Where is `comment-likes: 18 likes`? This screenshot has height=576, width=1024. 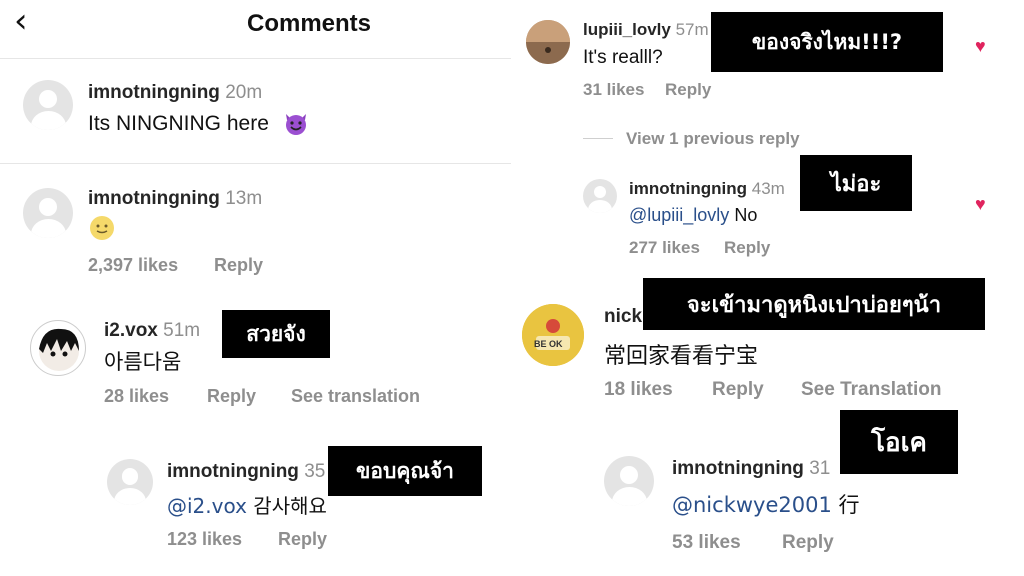 comment-likes: 18 likes is located at coordinates (638, 390).